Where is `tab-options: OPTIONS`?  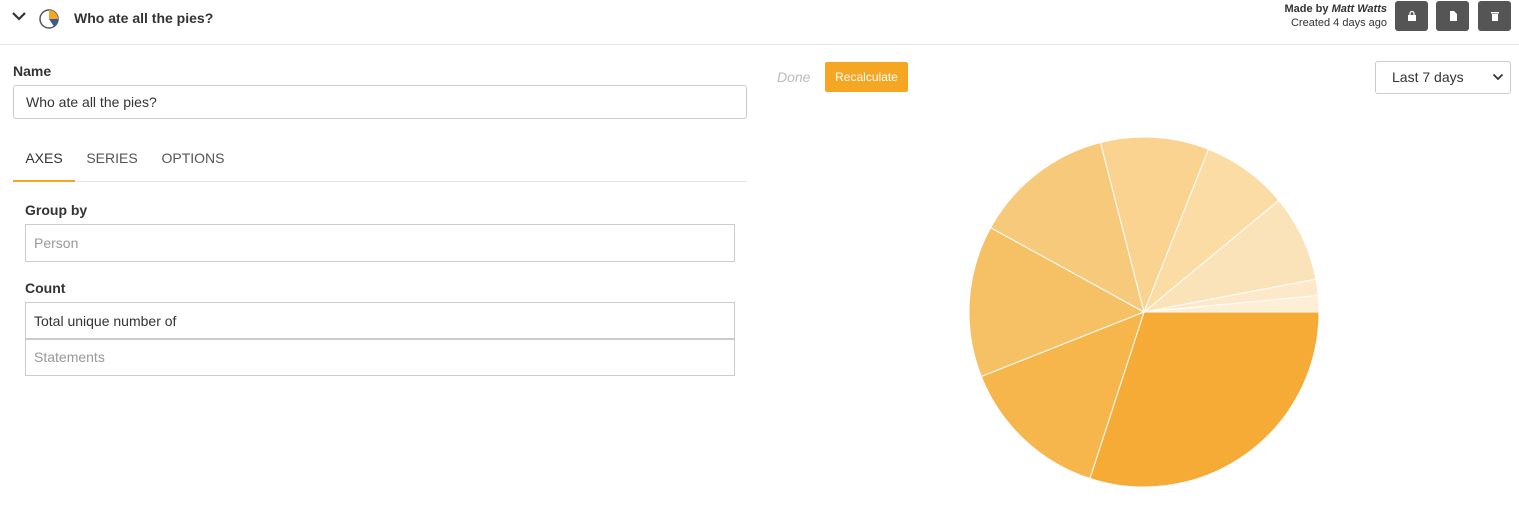
tab-options: OPTIONS is located at coordinates (193, 161).